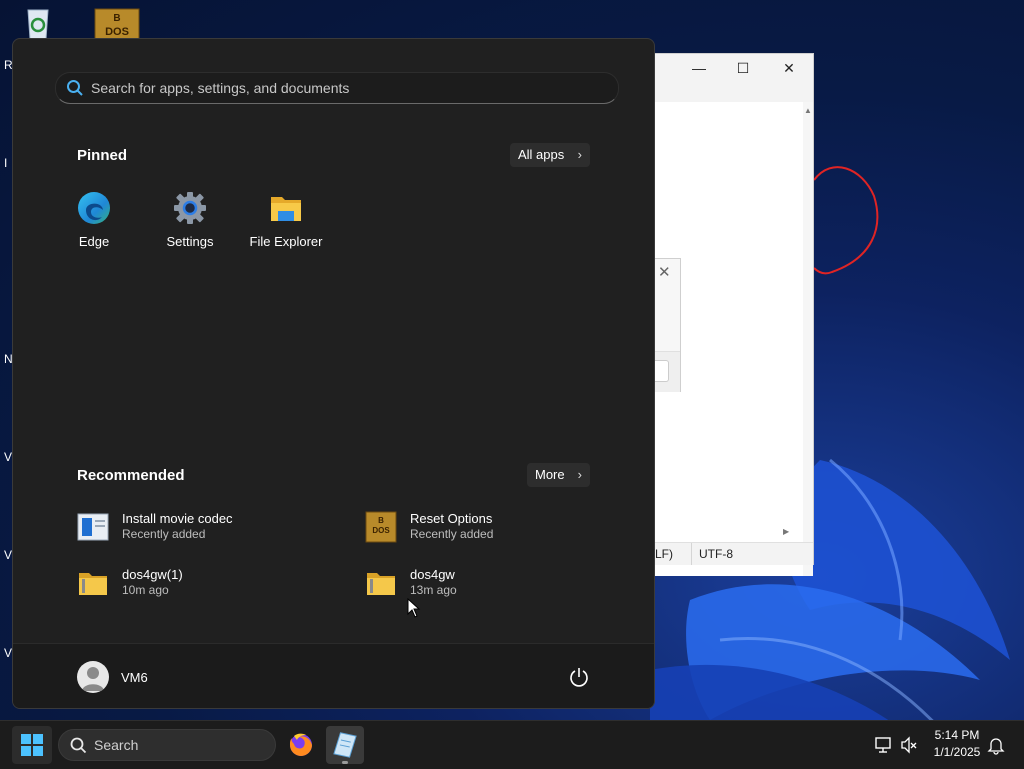  What do you see at coordinates (846, 220) in the screenshot?
I see `red-annotation-circle` at bounding box center [846, 220].